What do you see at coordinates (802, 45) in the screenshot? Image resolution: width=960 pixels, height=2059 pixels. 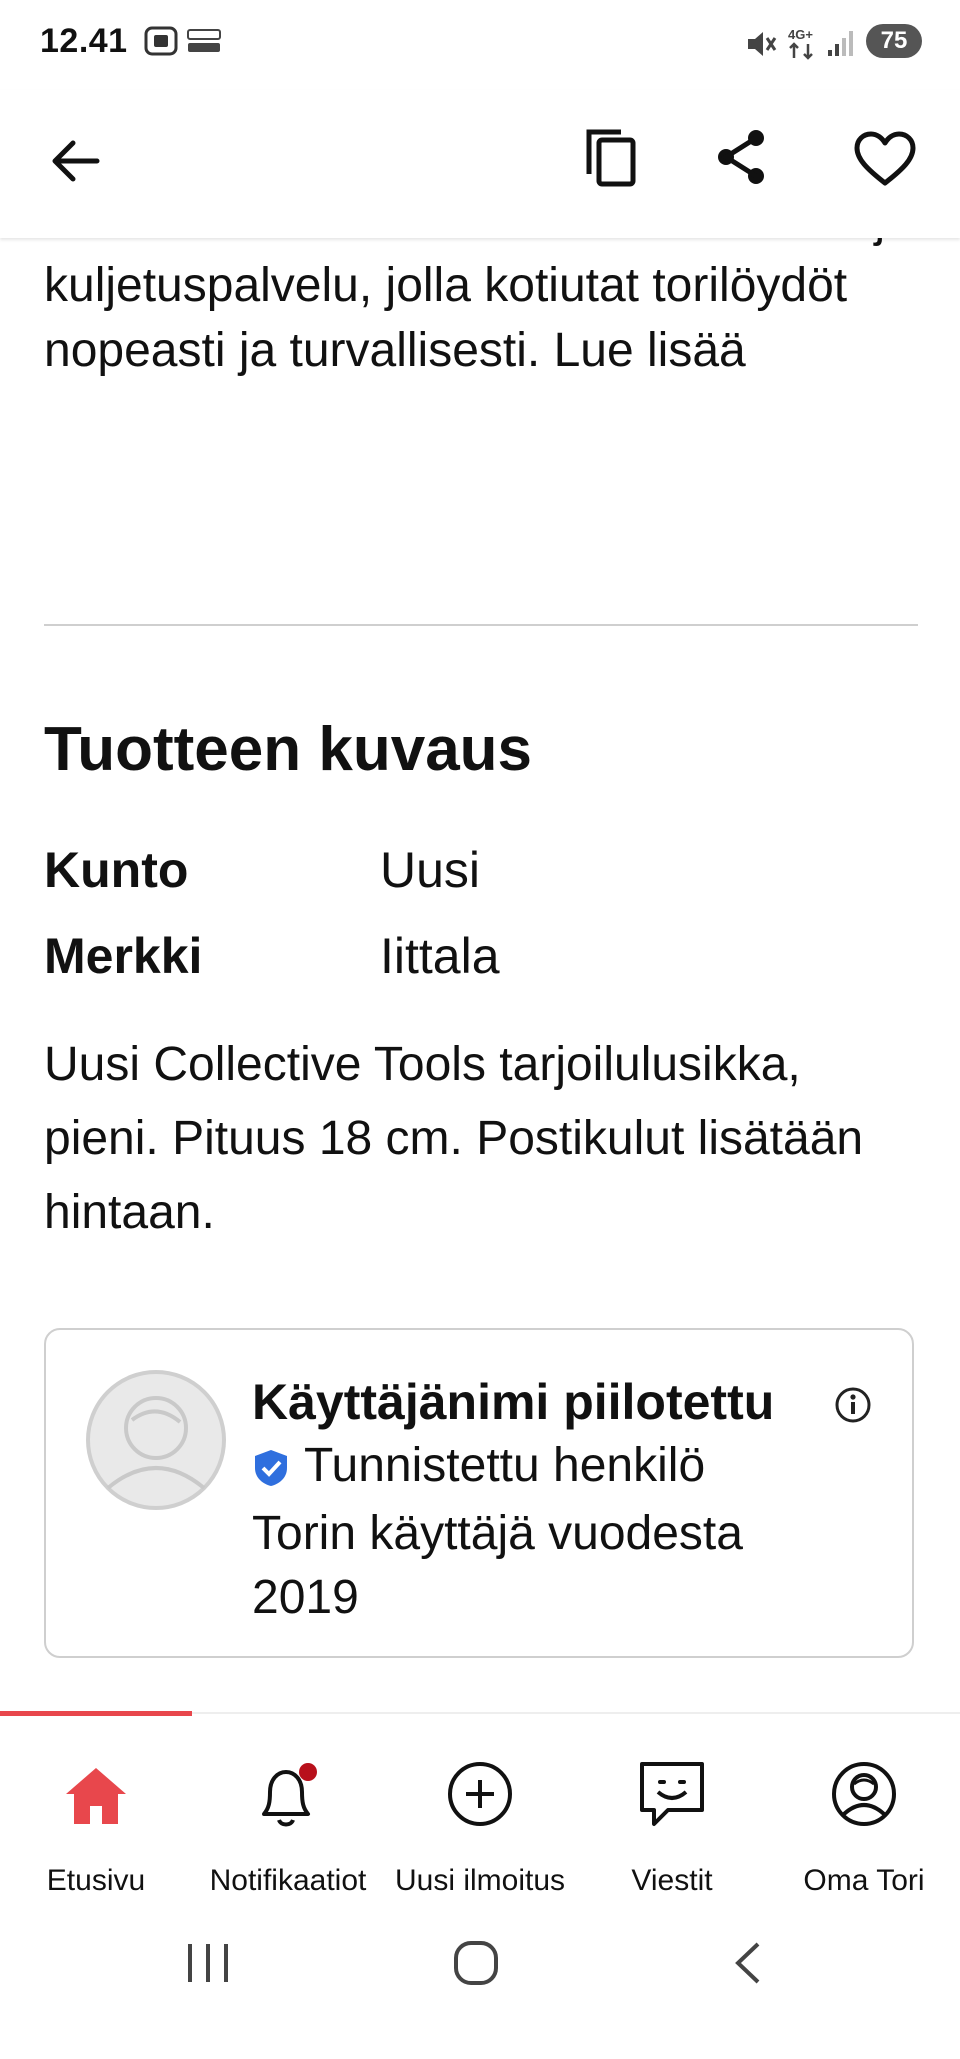 I see `network-4g-icon: 4G+` at bounding box center [802, 45].